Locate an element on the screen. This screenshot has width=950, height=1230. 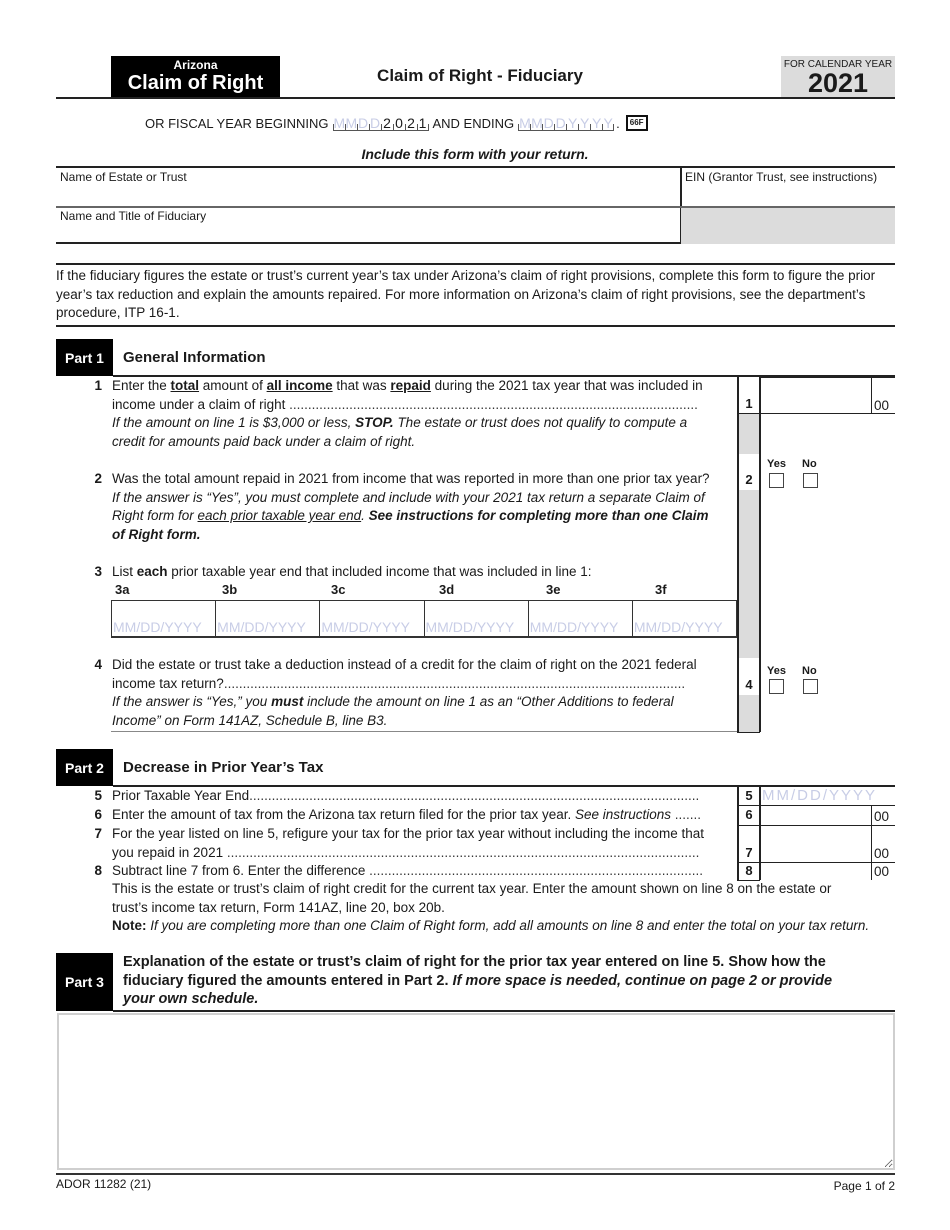
form-id: ADOR 11282 (21) is located at coordinates (104, 1184).